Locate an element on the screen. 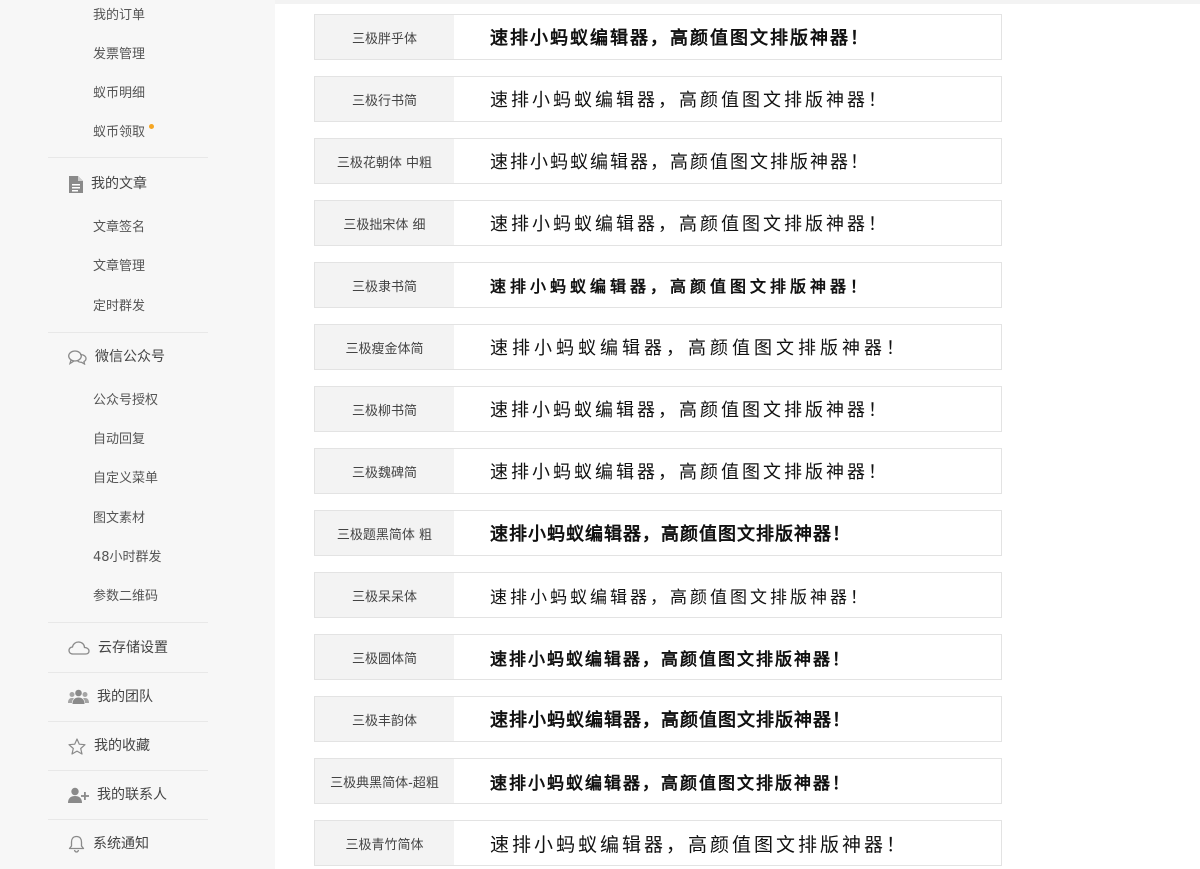 The height and width of the screenshot is (869, 1200). chat-bubbles-icon is located at coordinates (77, 357).